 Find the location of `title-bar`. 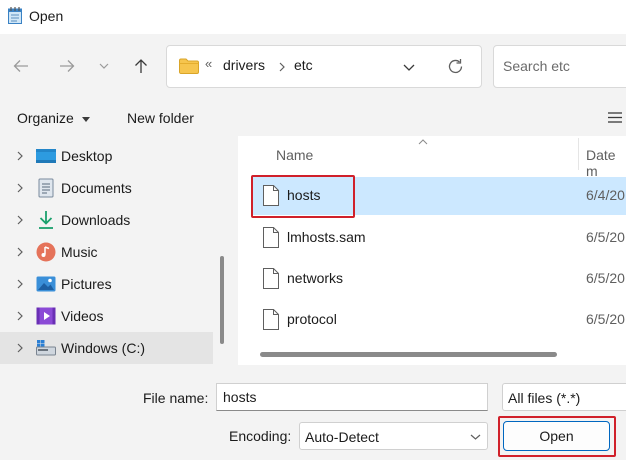

title-bar is located at coordinates (313, 17).